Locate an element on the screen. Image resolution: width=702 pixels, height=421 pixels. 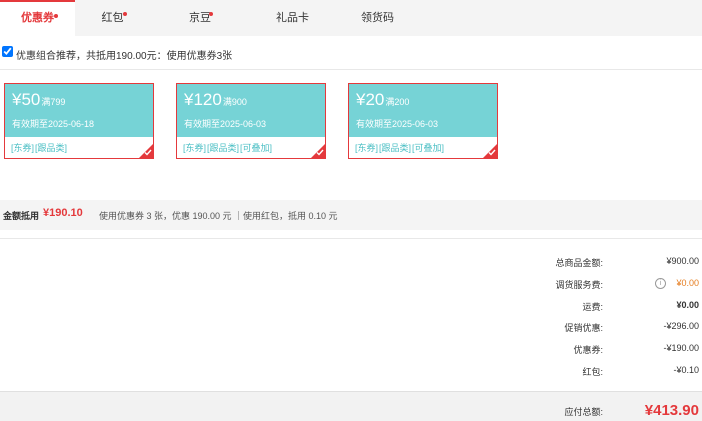
total-label: 应付总额: is located at coordinates (583, 412).